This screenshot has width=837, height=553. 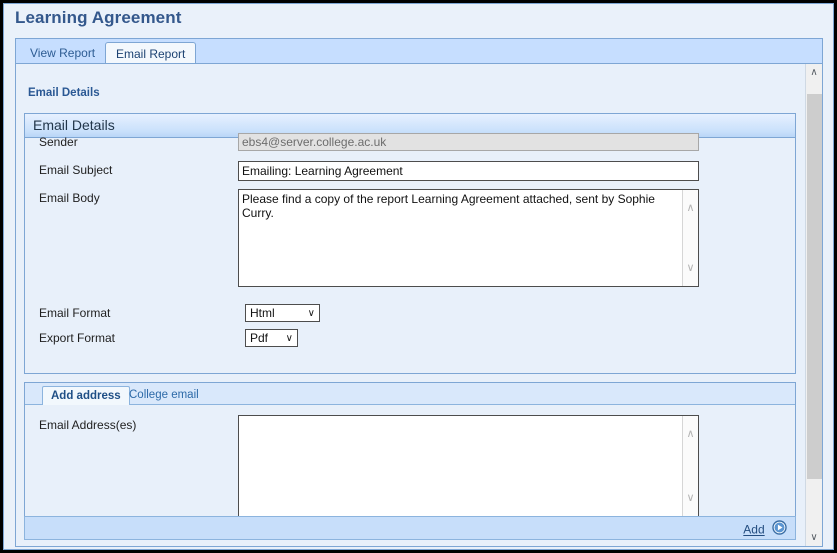 What do you see at coordinates (76, 170) in the screenshot?
I see `subject-label: Email Subject` at bounding box center [76, 170].